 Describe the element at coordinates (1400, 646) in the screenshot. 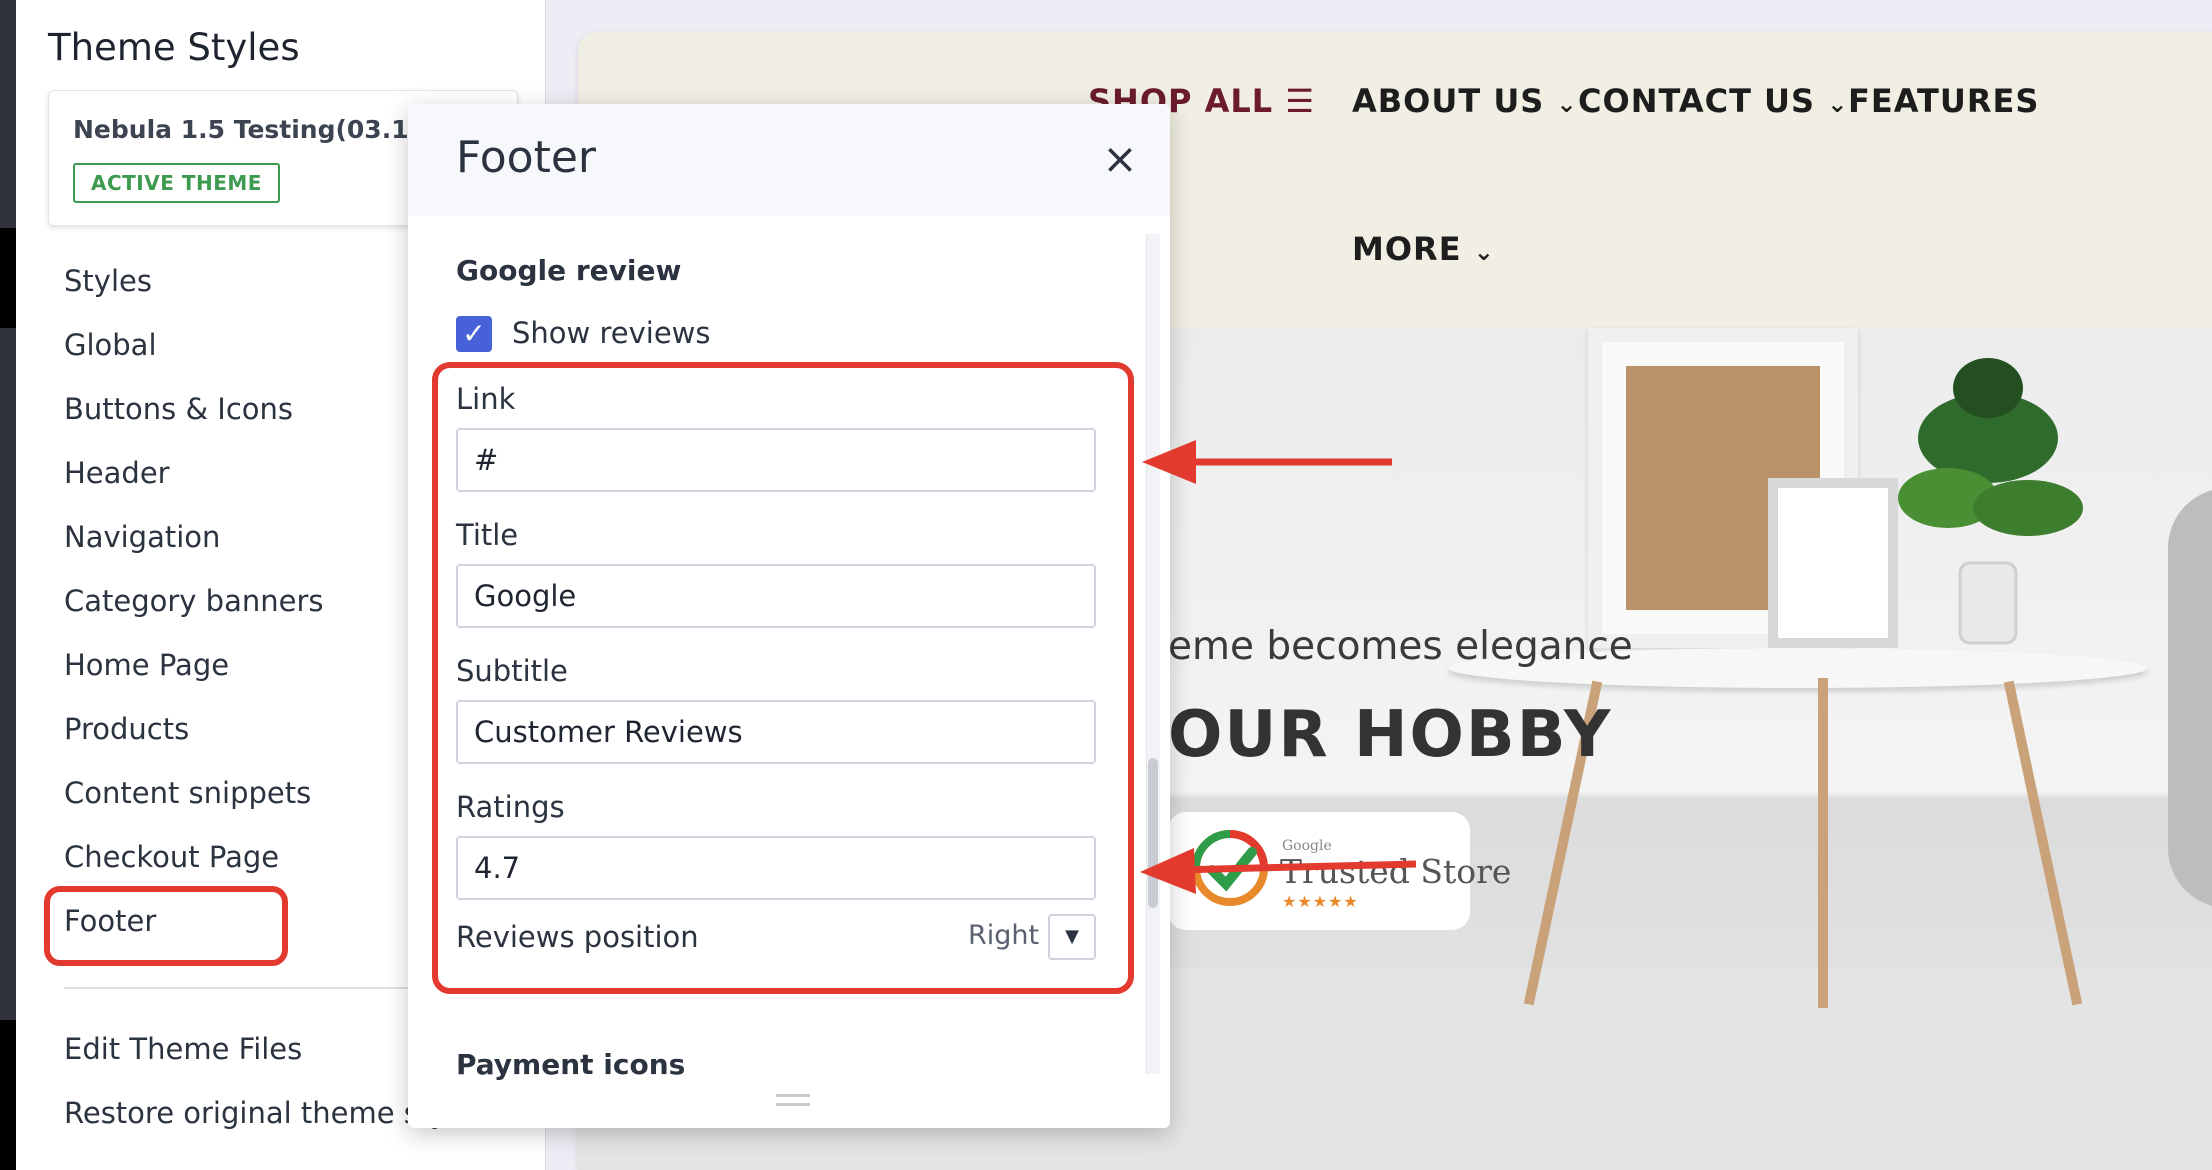

I see `hero-tagline: eme becomes elegance` at that location.